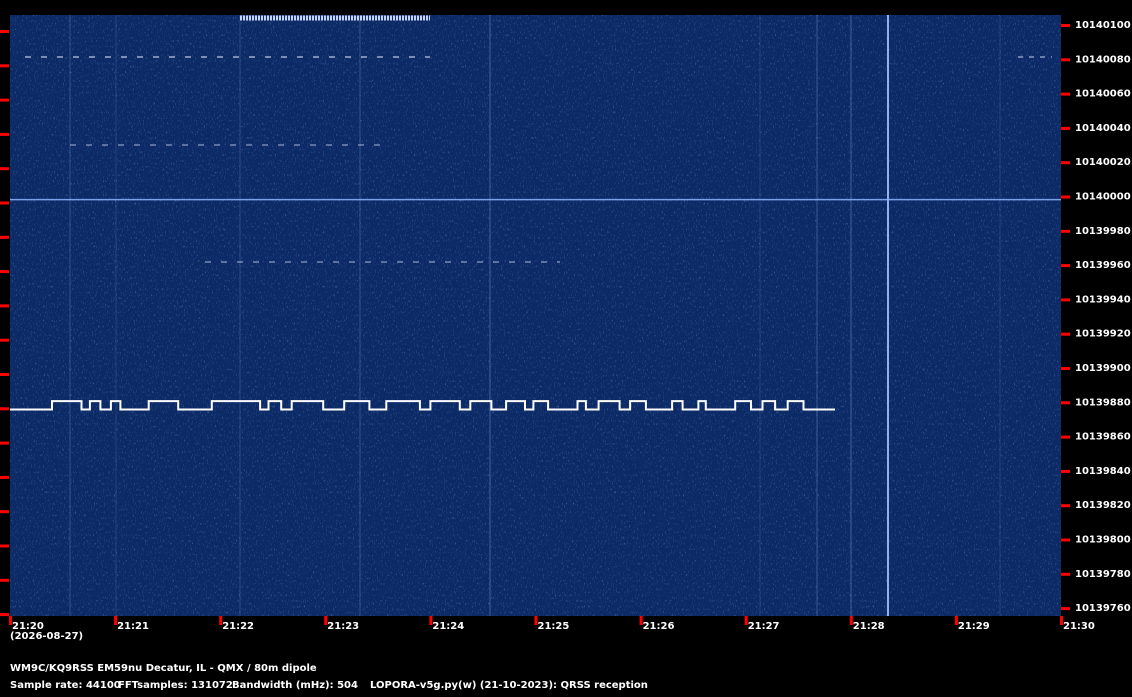  I want to click on y-tick-label: 10139960, so click(1103, 265).